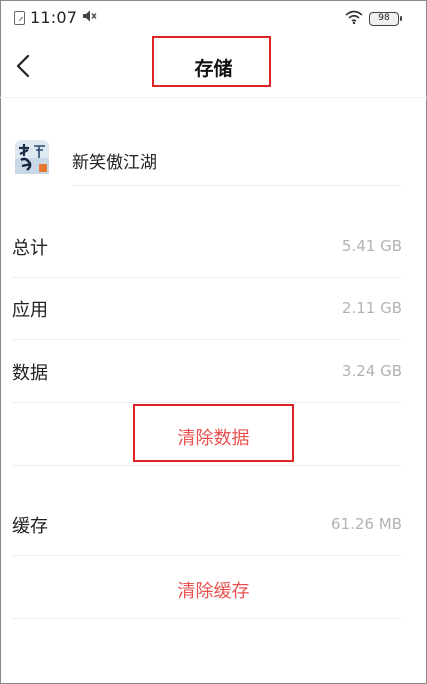 This screenshot has width=427, height=684. I want to click on battery-icon: 98, so click(385, 18).